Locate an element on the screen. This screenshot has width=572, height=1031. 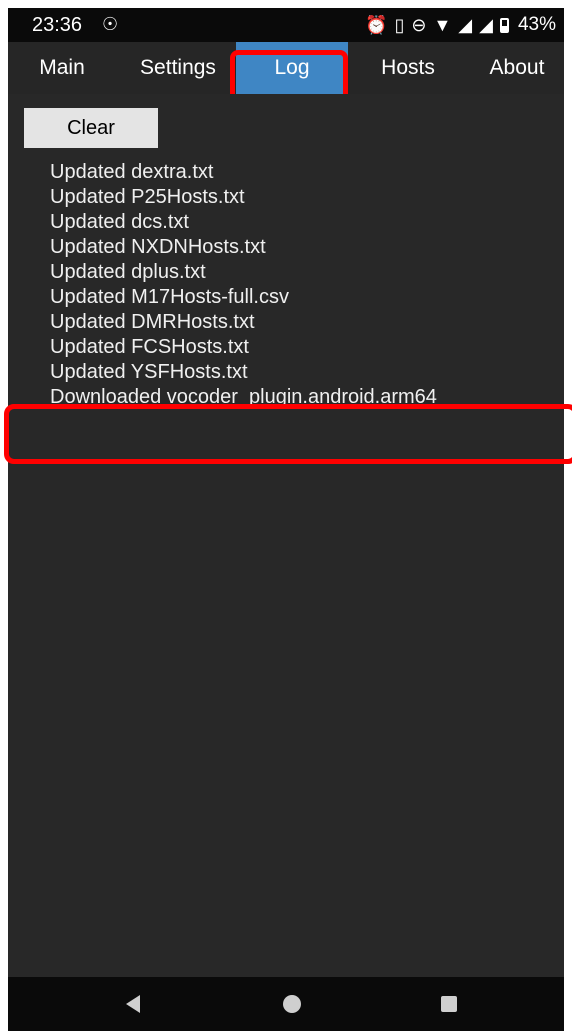
log-line: Updated dextra.txt is located at coordinates (132, 172).